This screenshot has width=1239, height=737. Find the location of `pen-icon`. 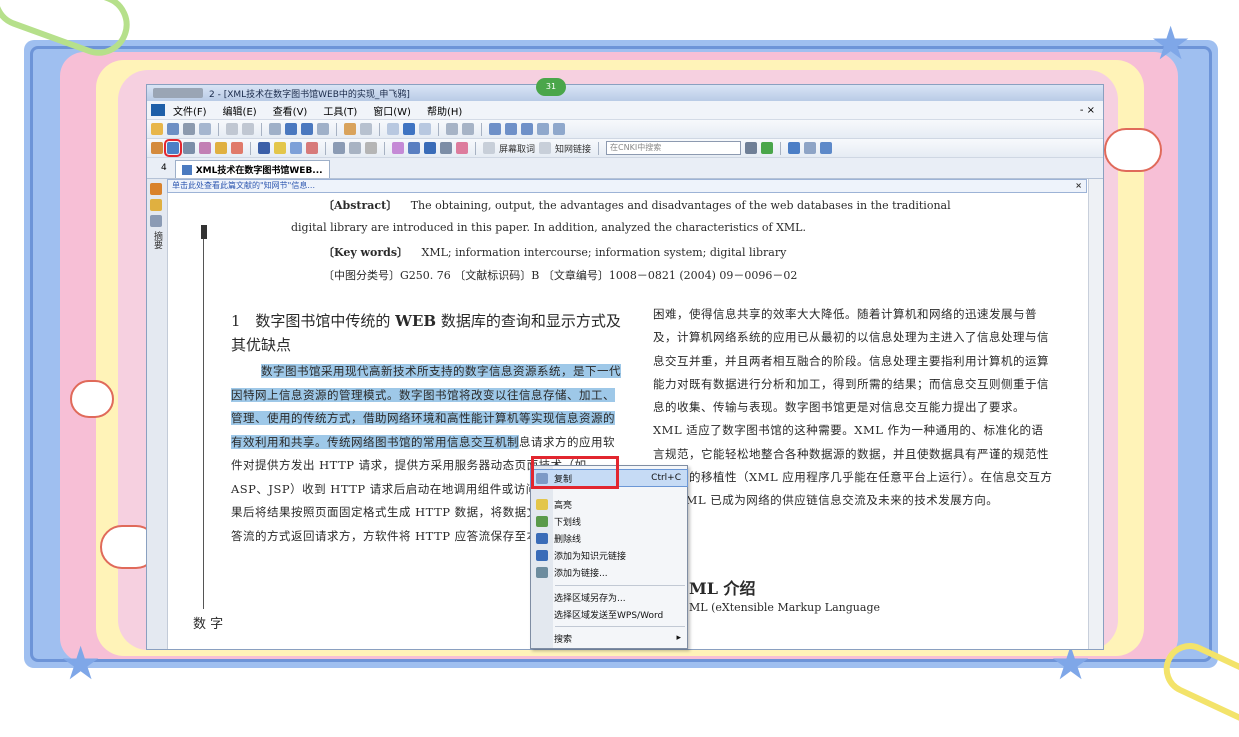

pen-icon is located at coordinates (264, 148).